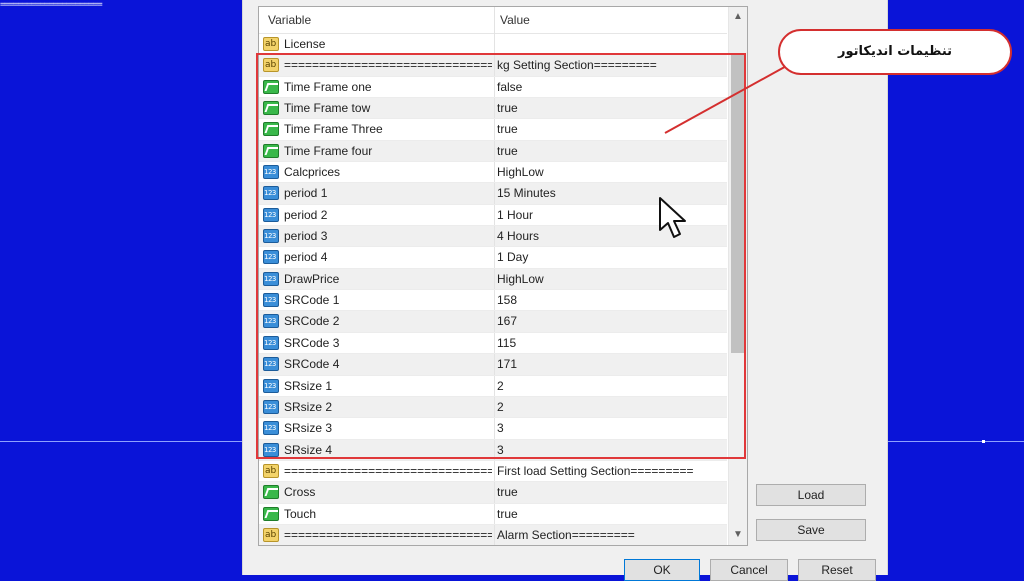 The width and height of the screenshot is (1024, 581). Describe the element at coordinates (749, 570) in the screenshot. I see `cancel-button: Cancel` at that location.